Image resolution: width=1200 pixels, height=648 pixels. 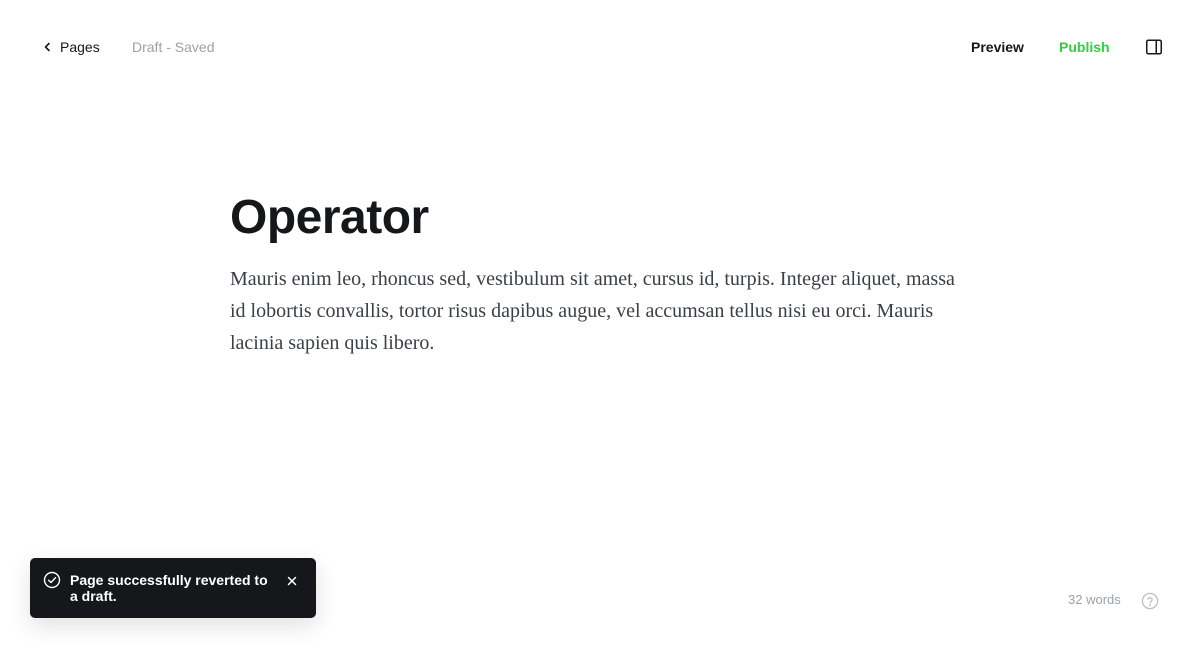 I want to click on word-count: 32 words, so click(x=1094, y=599).